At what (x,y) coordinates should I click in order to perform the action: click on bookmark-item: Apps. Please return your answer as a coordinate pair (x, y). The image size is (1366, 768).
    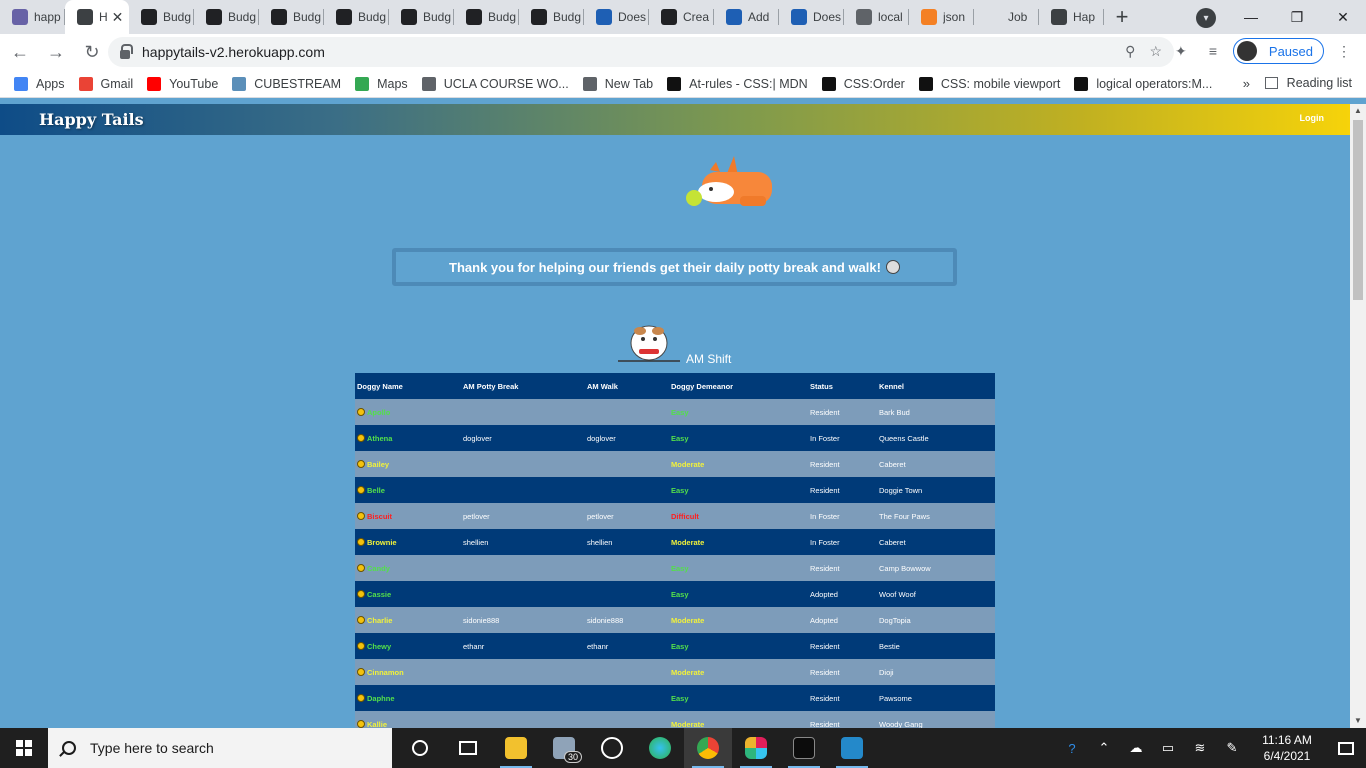
    Looking at the image, I should click on (39, 83).